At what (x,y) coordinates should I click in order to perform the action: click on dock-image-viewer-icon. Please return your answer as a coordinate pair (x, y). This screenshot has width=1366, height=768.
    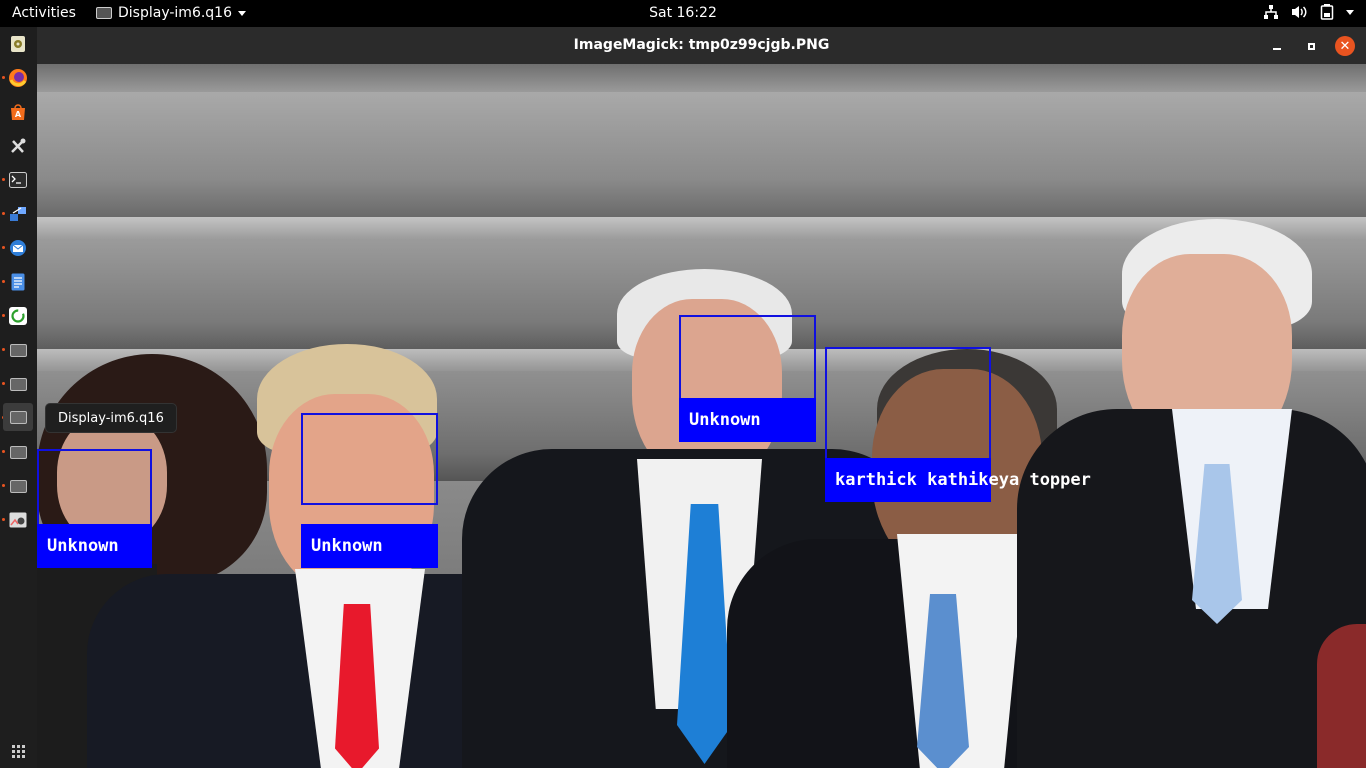
    Looking at the image, I should click on (18, 520).